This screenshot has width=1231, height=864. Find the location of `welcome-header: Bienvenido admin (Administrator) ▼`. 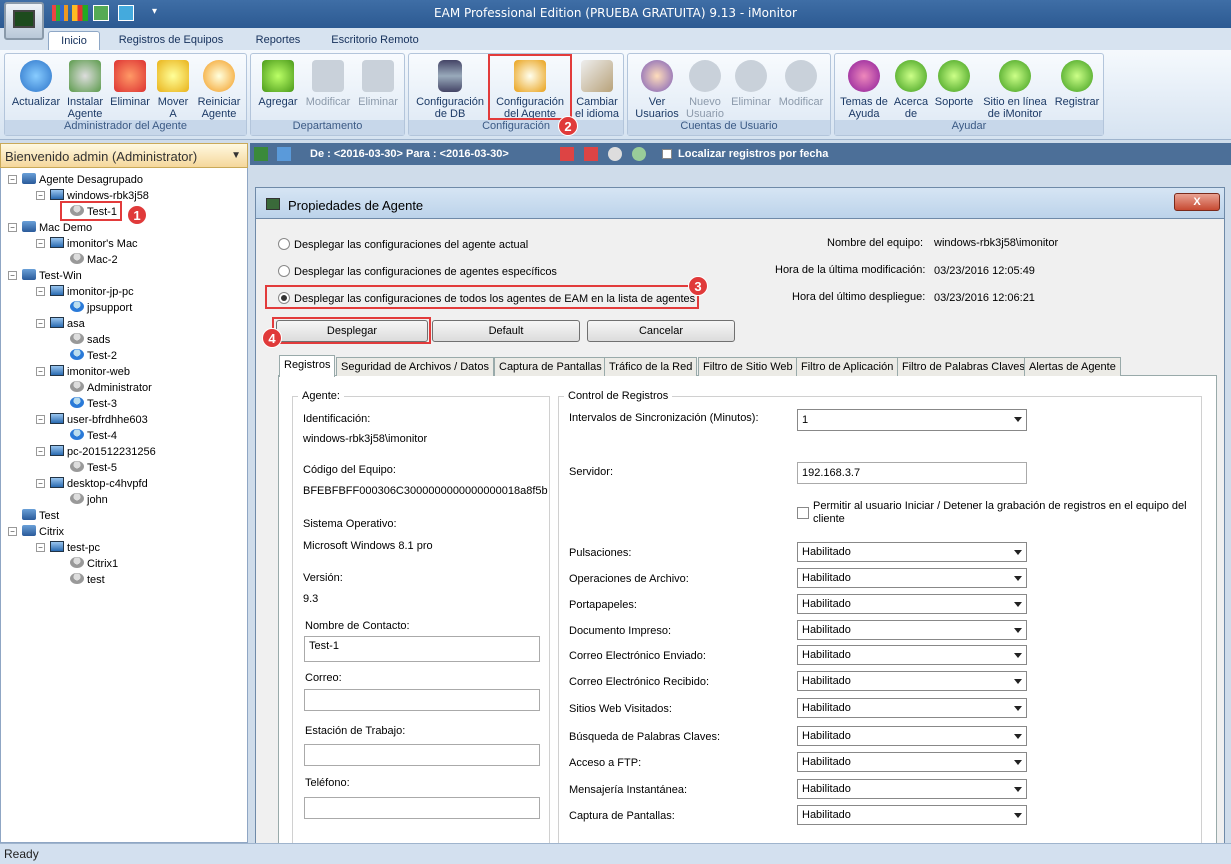

welcome-header: Bienvenido admin (Administrator) ▼ is located at coordinates (124, 155).